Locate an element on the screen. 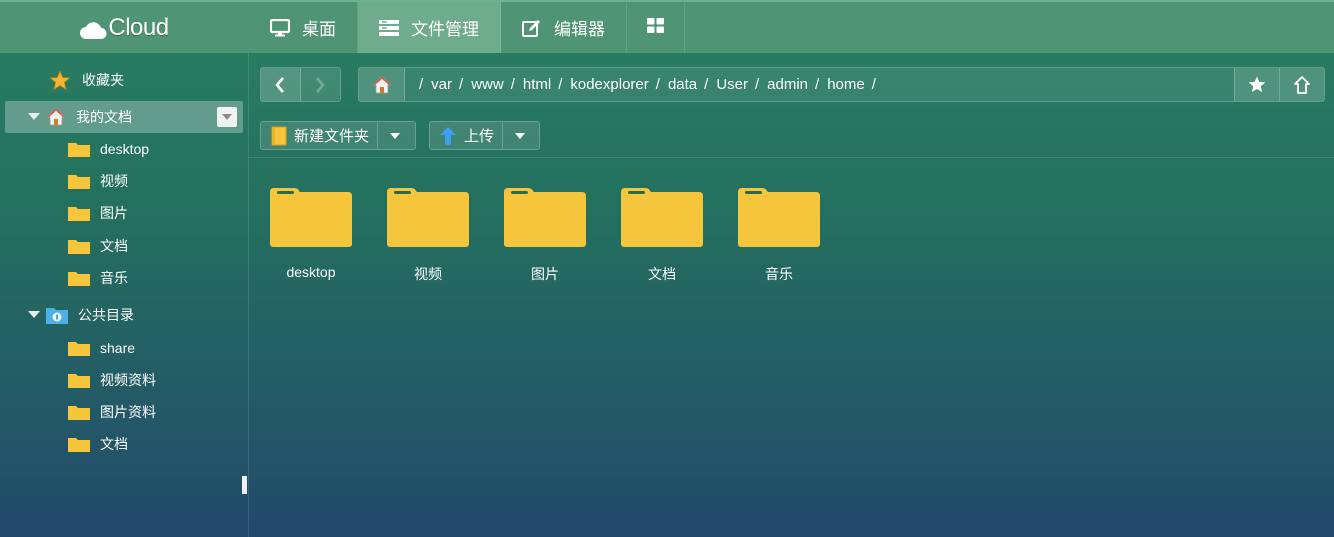 This screenshot has height=537, width=1334. sidebar-item-my-documents: 我的文档 is located at coordinates (124, 117).